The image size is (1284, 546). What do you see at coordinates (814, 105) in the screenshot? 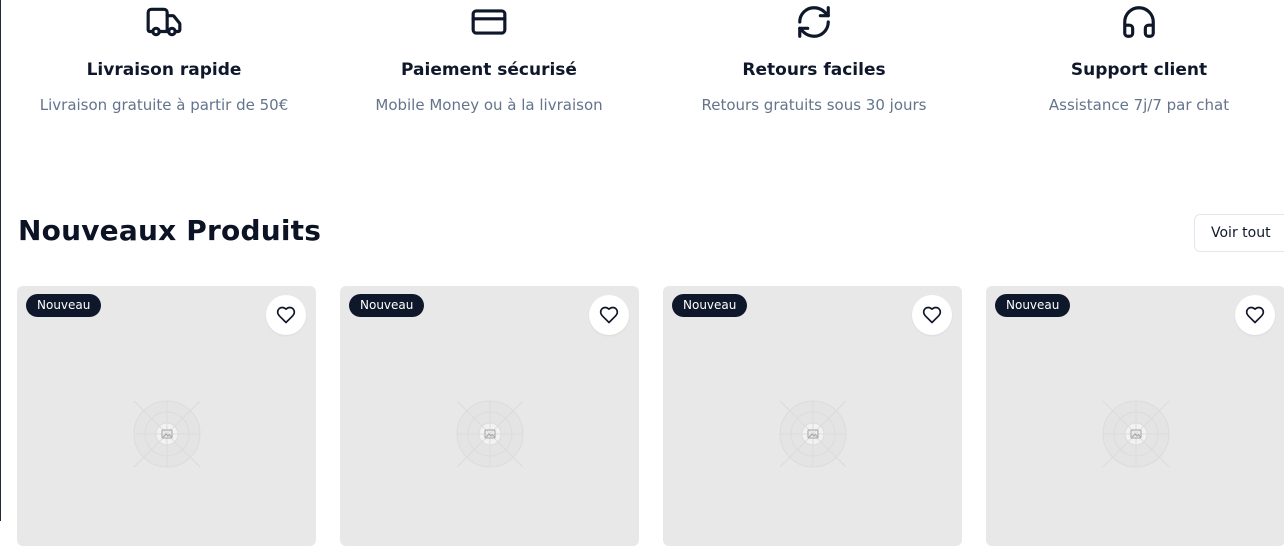
I see `feature-description: Retours gratuits sous 30 jours` at bounding box center [814, 105].